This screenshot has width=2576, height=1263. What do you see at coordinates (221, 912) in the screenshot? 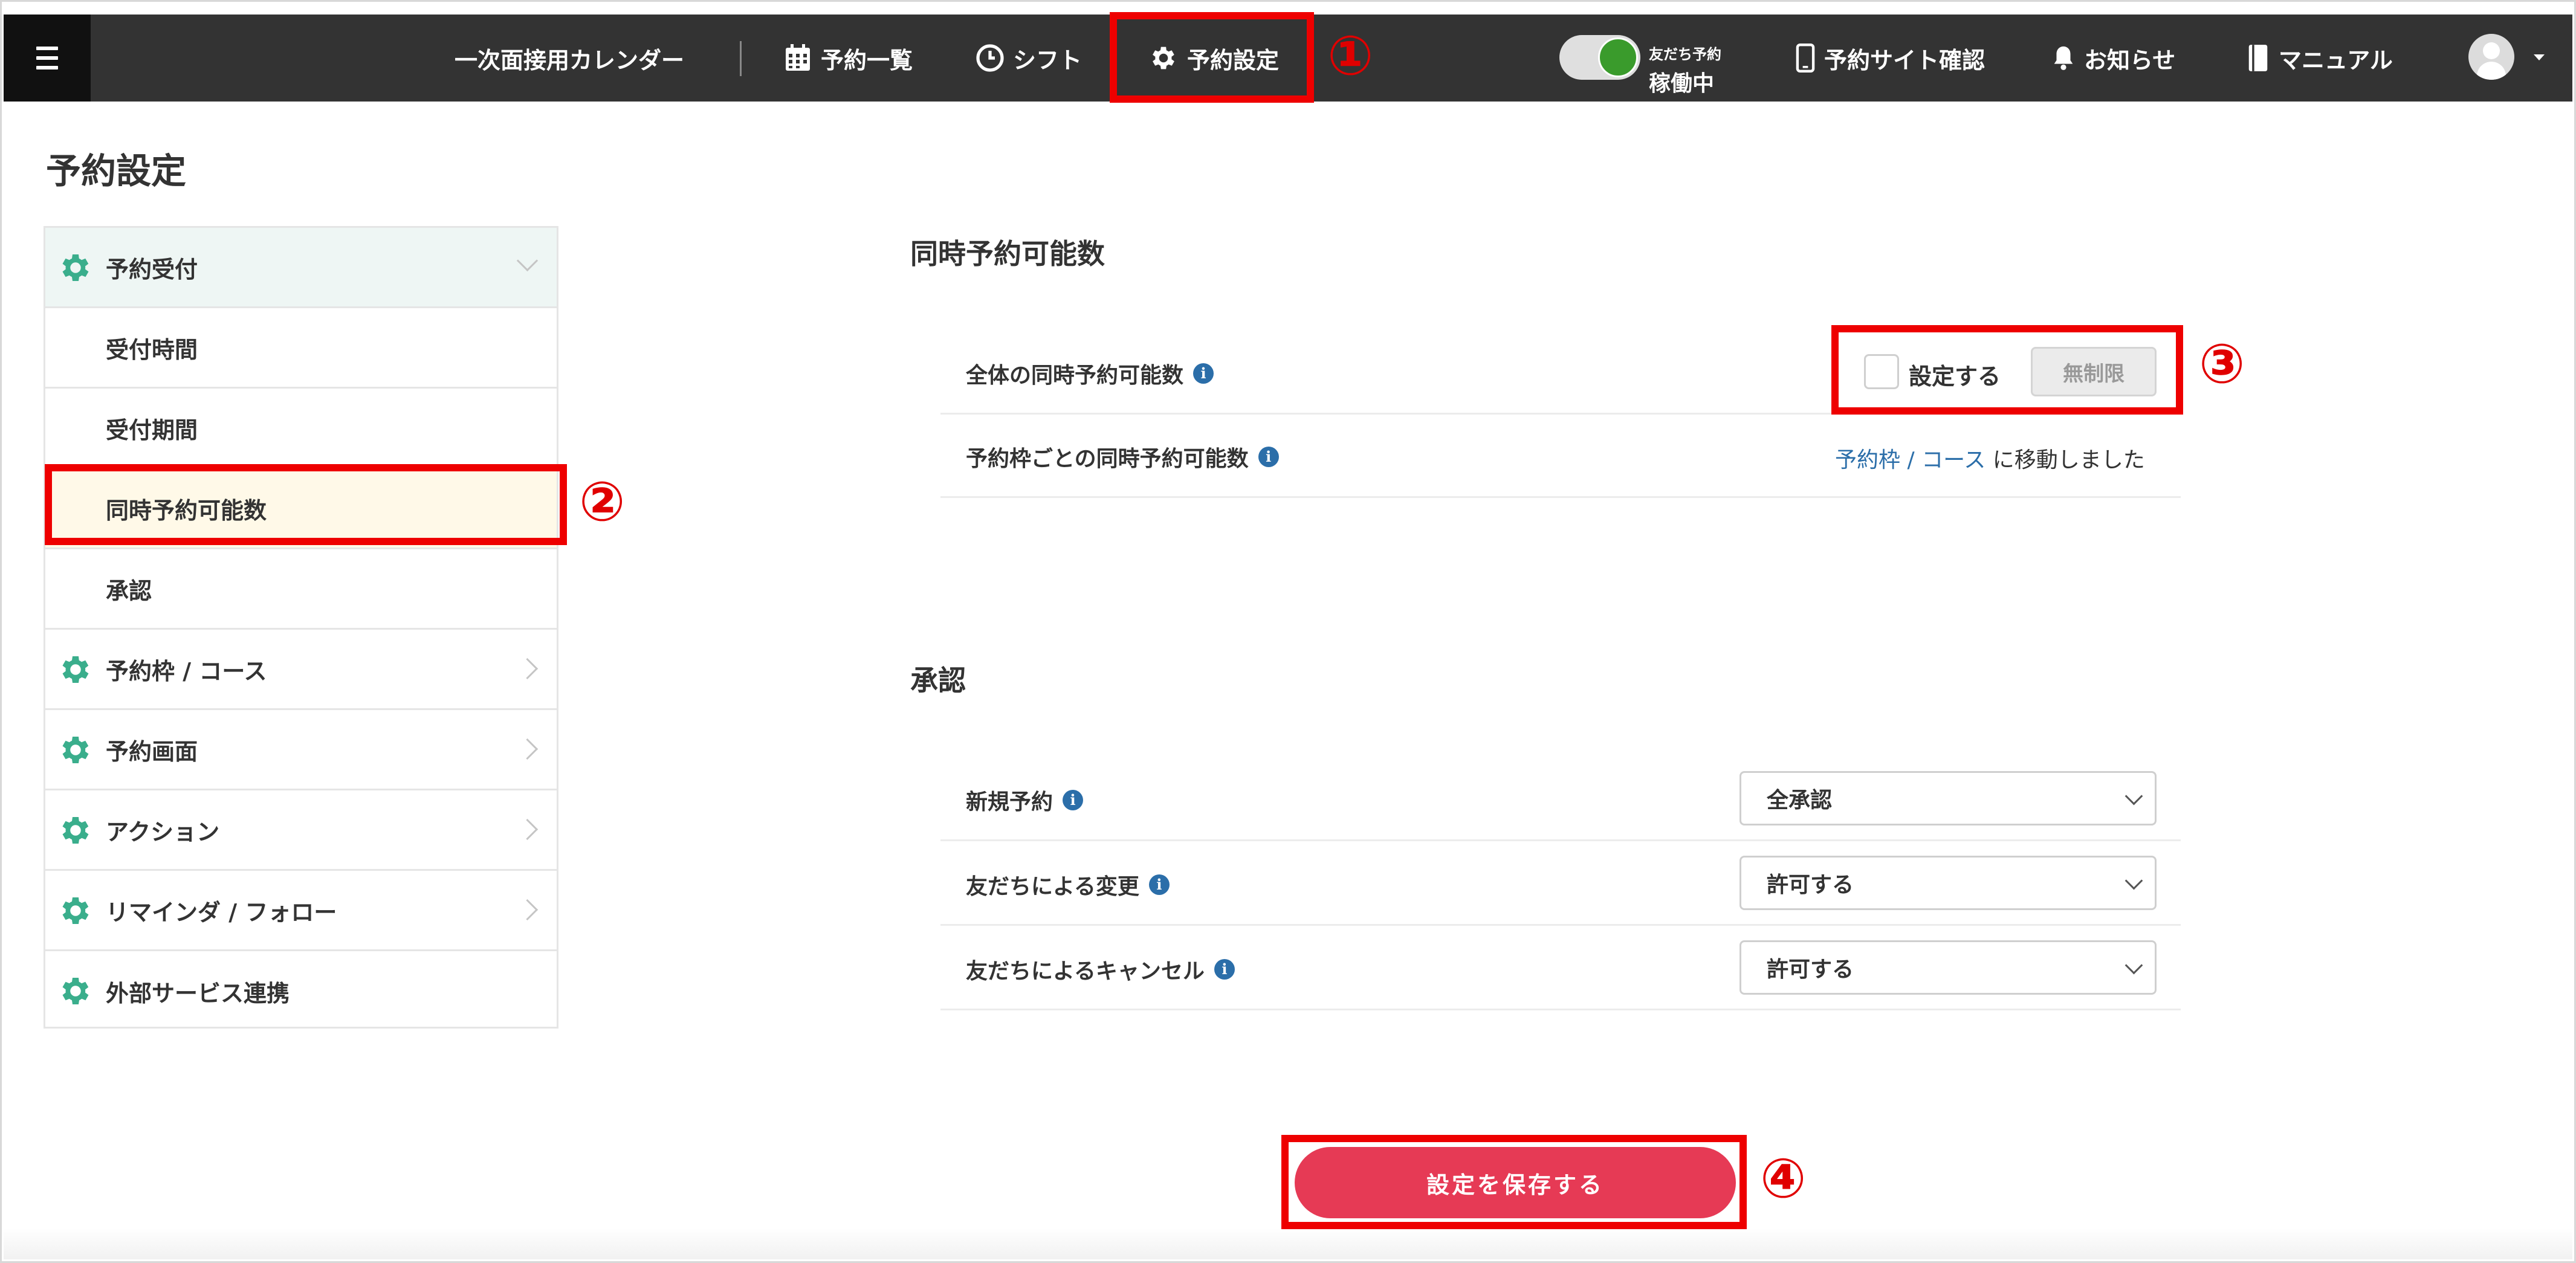
I see `sidebar-item-label: リマインダ / フォロー` at bounding box center [221, 912].